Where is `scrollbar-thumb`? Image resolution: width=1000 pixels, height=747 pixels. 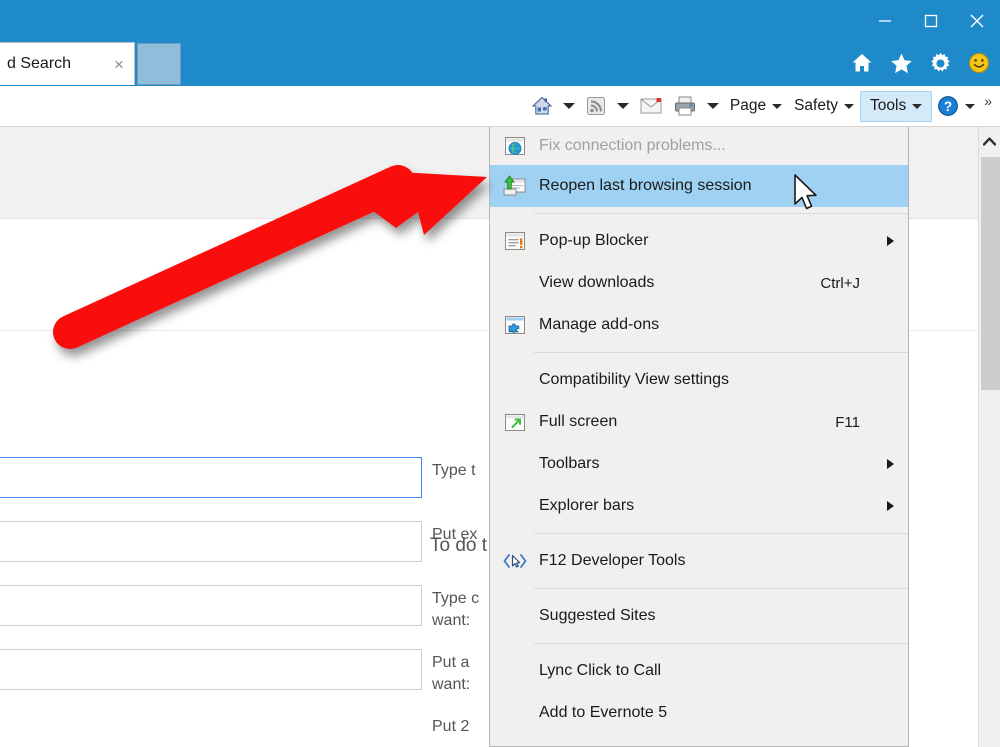 scrollbar-thumb is located at coordinates (990, 273).